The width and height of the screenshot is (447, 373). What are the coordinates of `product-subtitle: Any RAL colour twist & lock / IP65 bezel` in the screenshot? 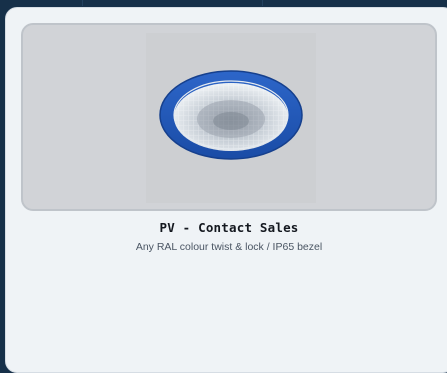 It's located at (229, 247).